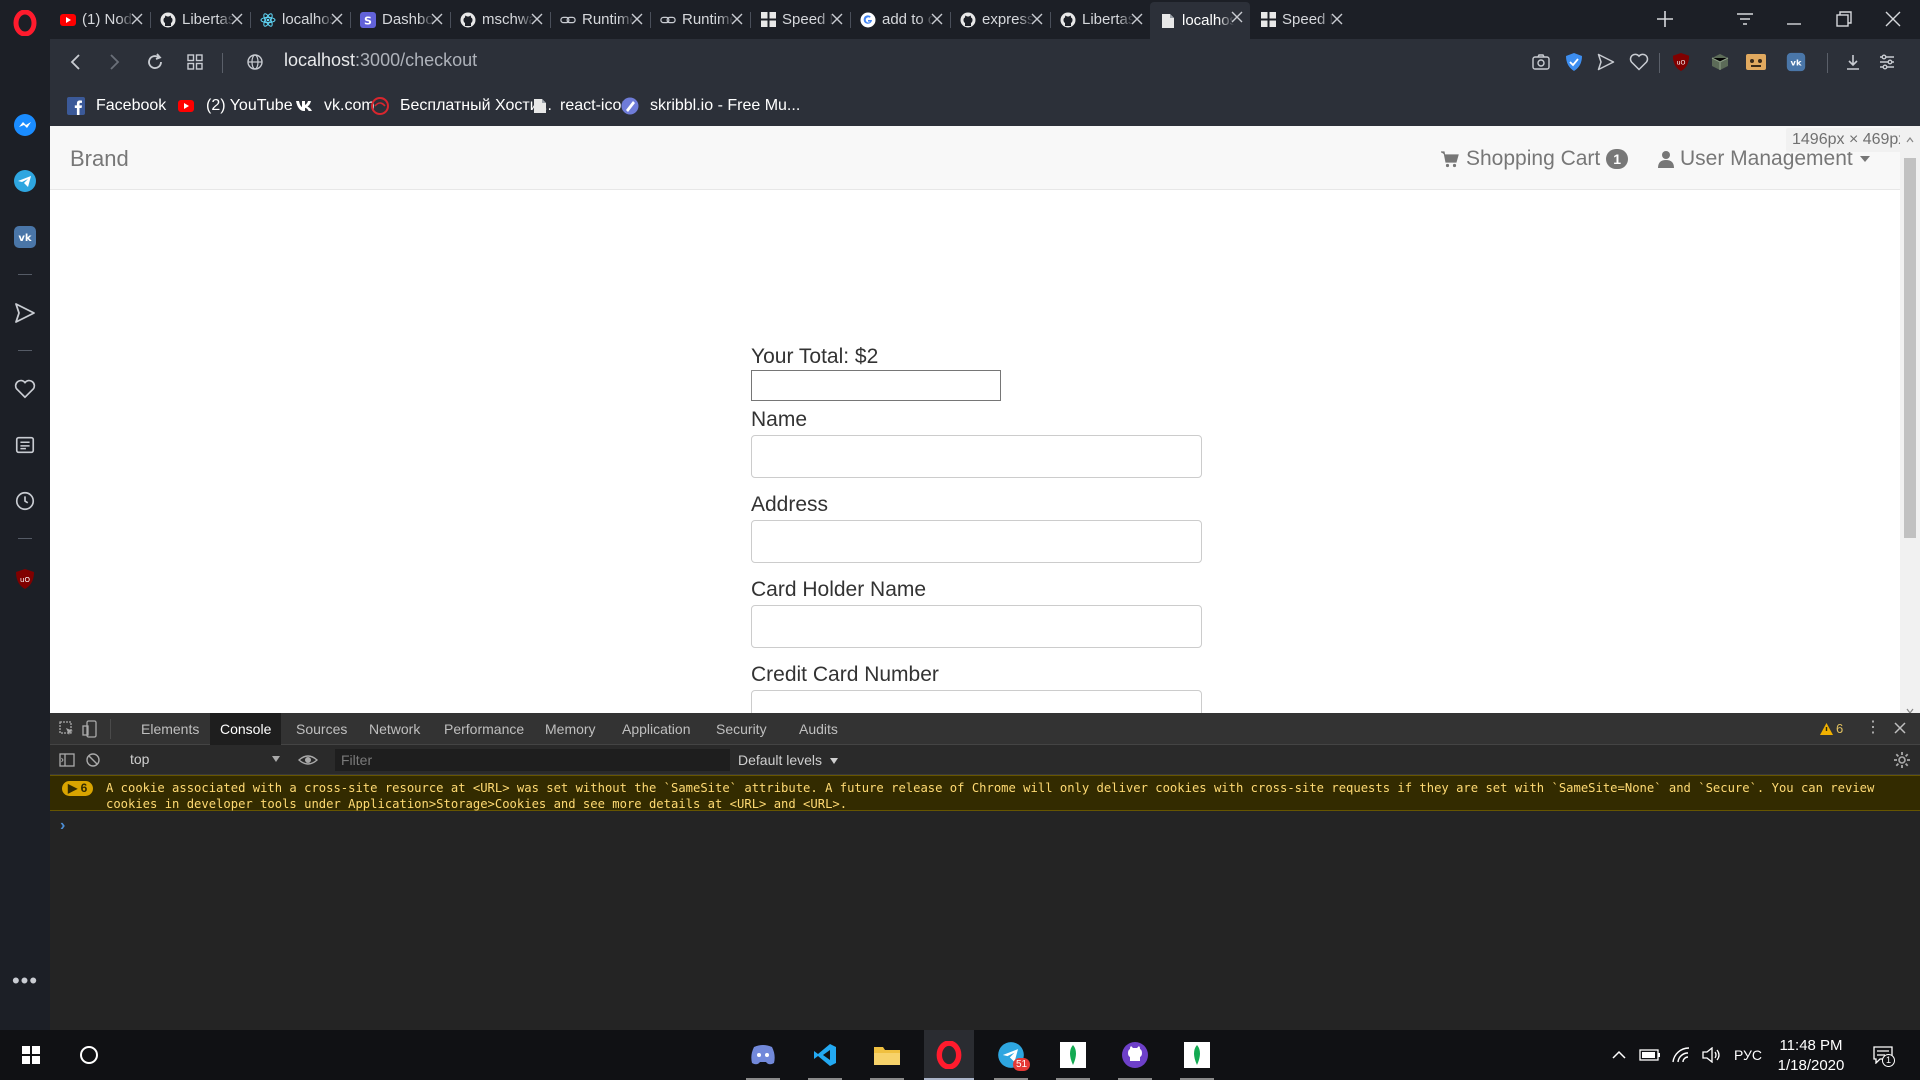 This screenshot has width=1920, height=1080. What do you see at coordinates (25, 237) in the screenshot?
I see `vk-sidebar-icon: vk` at bounding box center [25, 237].